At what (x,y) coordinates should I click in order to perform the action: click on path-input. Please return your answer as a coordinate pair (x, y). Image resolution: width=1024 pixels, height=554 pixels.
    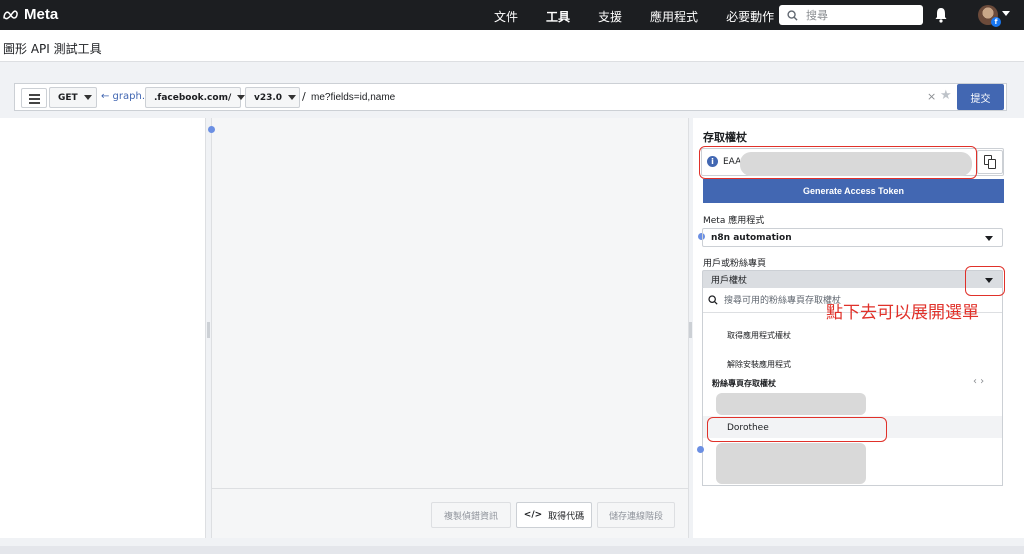
    Looking at the image, I should click on (611, 97).